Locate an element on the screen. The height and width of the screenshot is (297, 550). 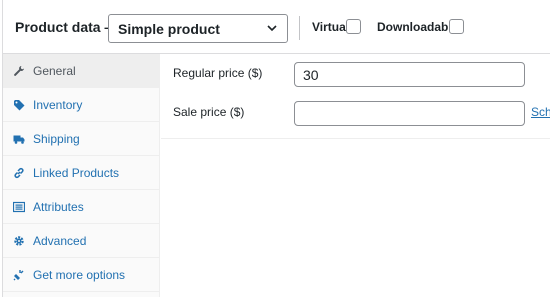
tab-label: Get more options is located at coordinates (79, 274).